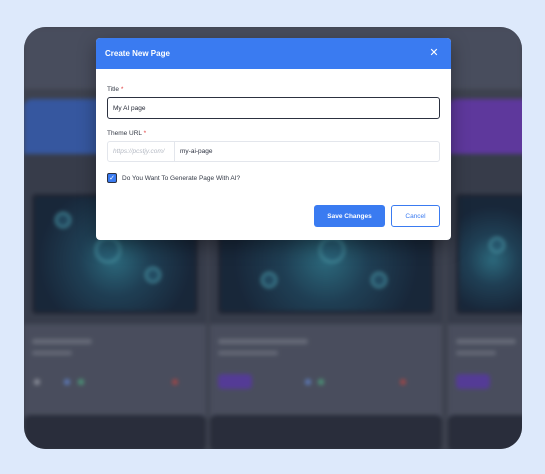 Image resolution: width=545 pixels, height=474 pixels. I want to click on modal-title: Create New Page, so click(137, 53).